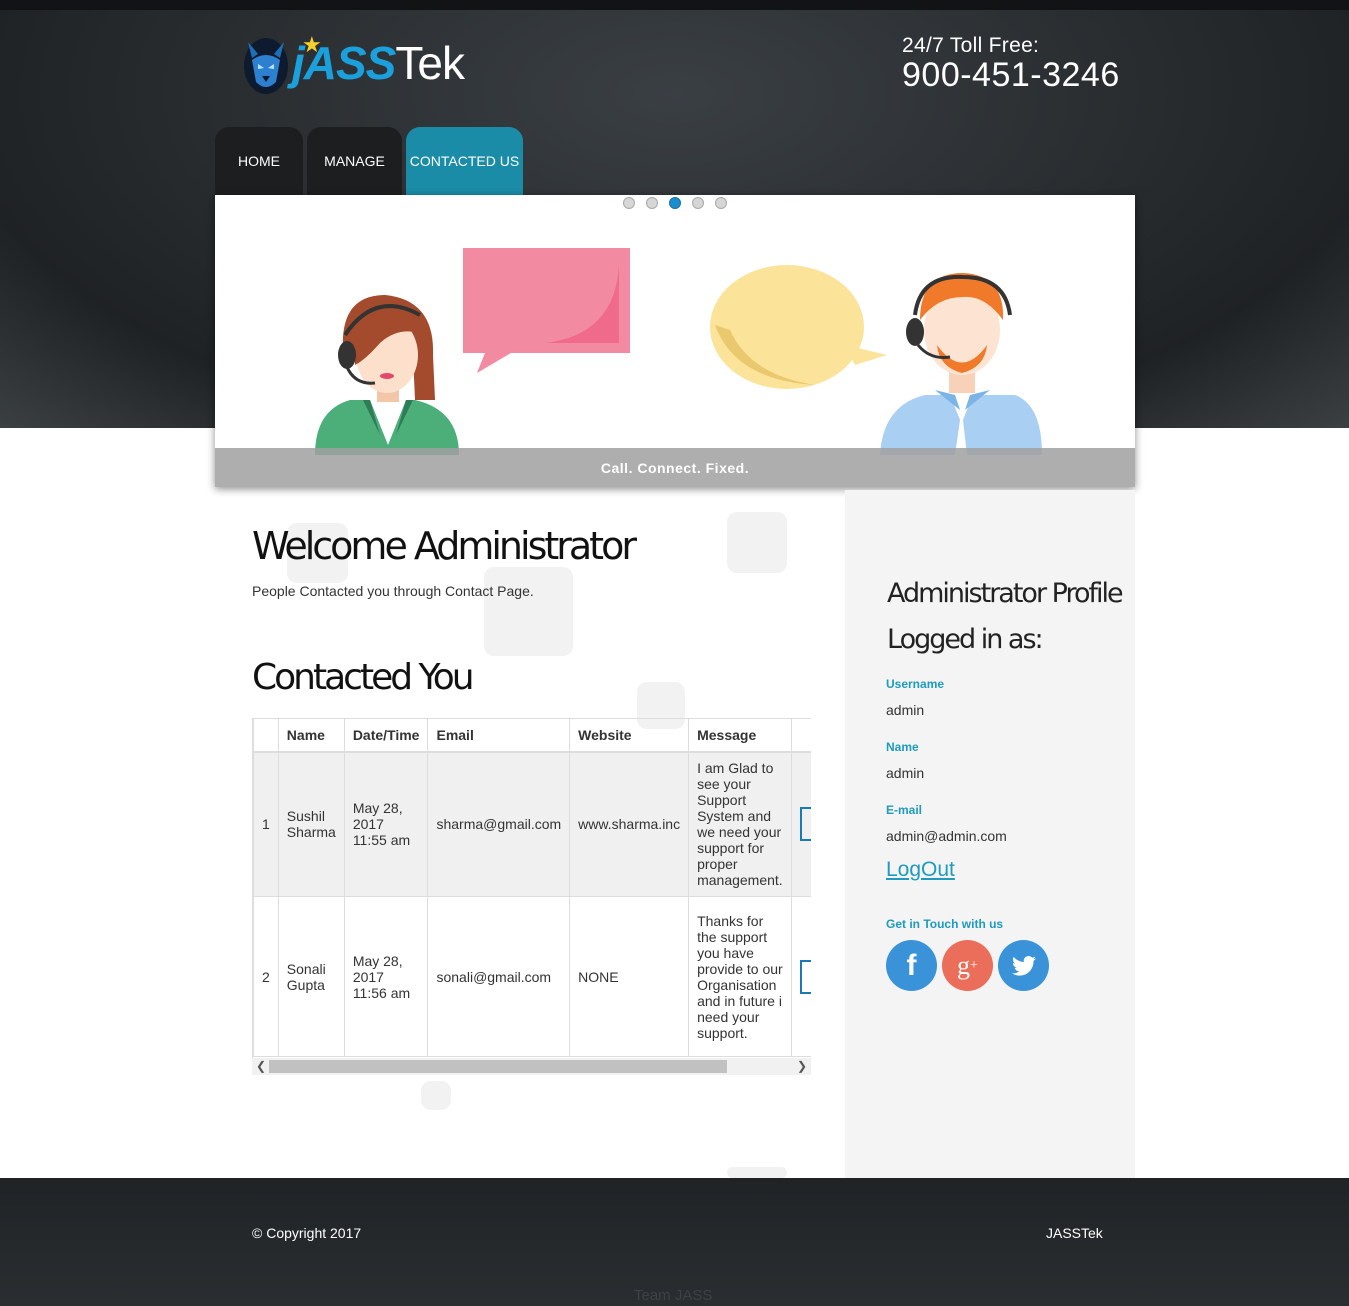 This screenshot has width=1349, height=1306. Describe the element at coordinates (911, 965) in the screenshot. I see `facebook-icon: f` at that location.